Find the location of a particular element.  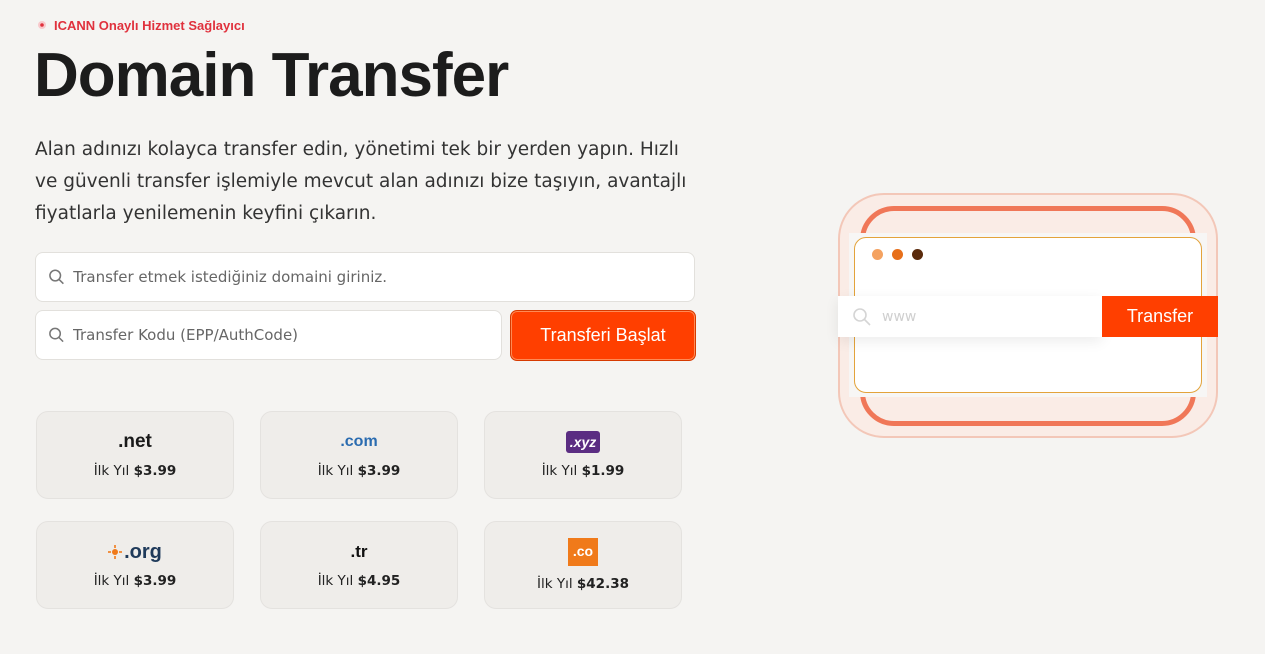

tr-logo: .tr is located at coordinates (359, 551).